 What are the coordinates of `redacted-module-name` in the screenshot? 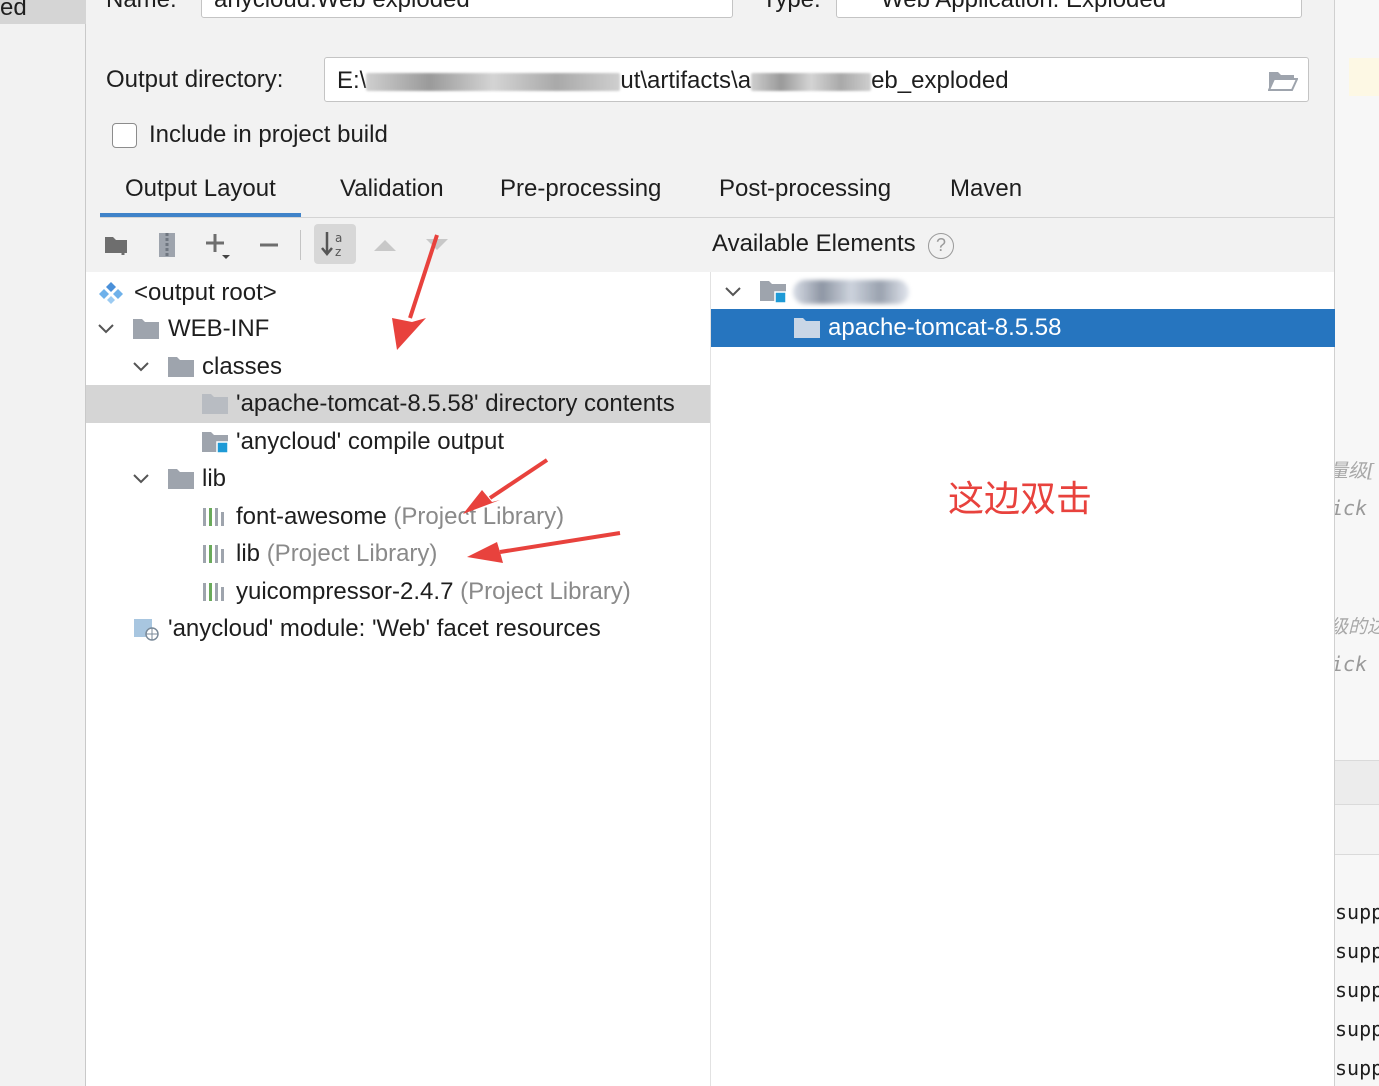 It's located at (851, 292).